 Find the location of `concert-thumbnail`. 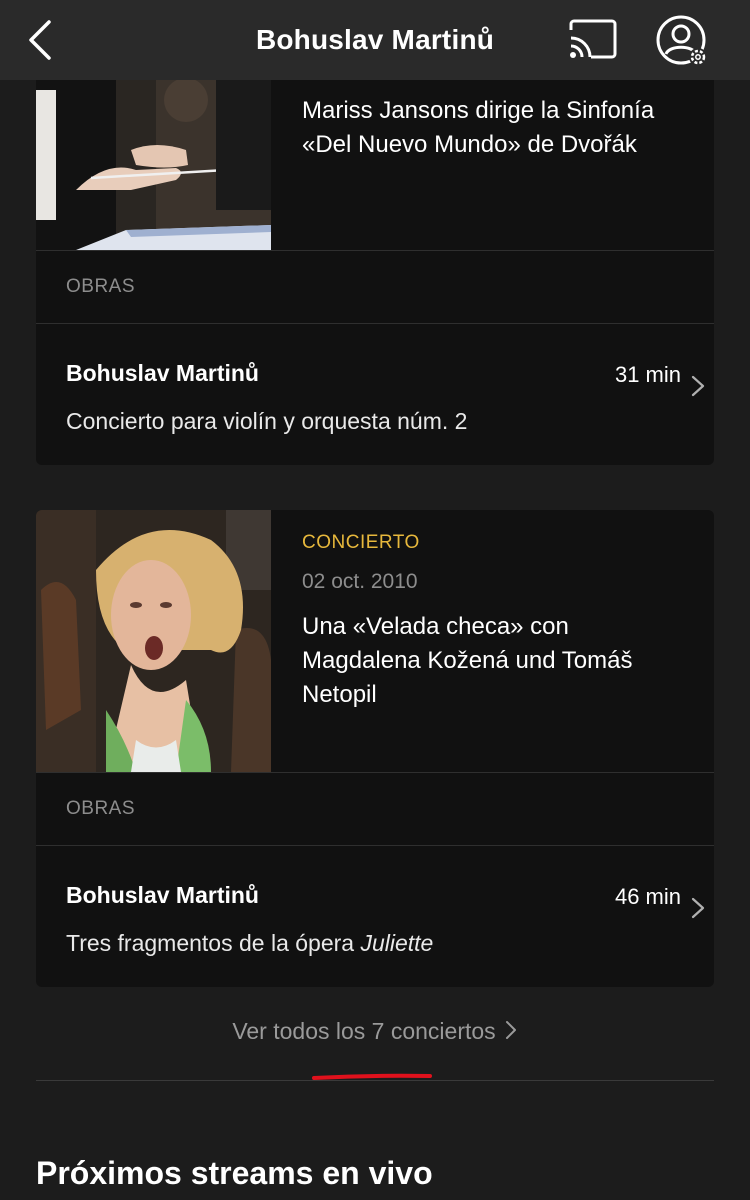

concert-thumbnail is located at coordinates (153, 641).